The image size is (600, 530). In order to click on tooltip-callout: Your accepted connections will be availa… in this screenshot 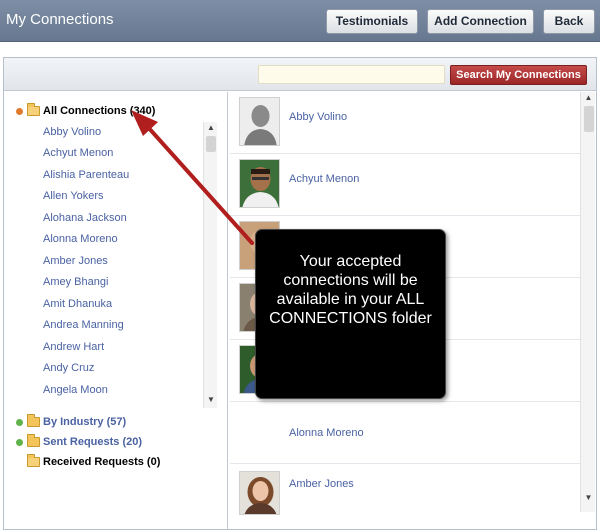, I will do `click(350, 314)`.